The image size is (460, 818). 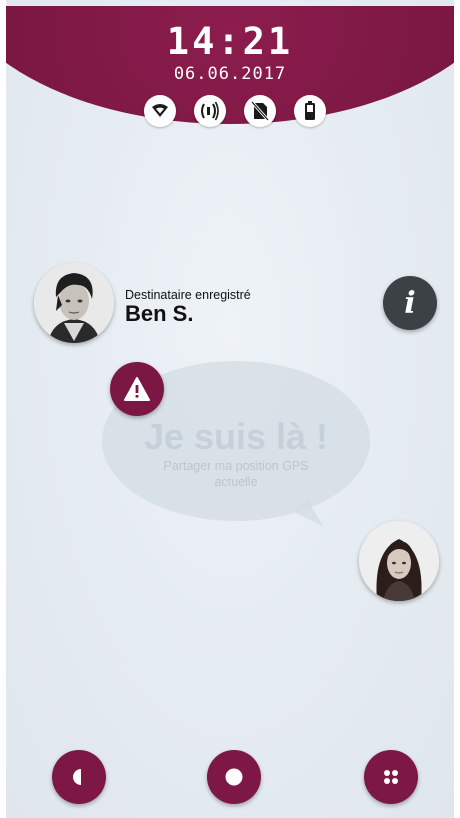 I want to click on alert-button, so click(x=137, y=389).